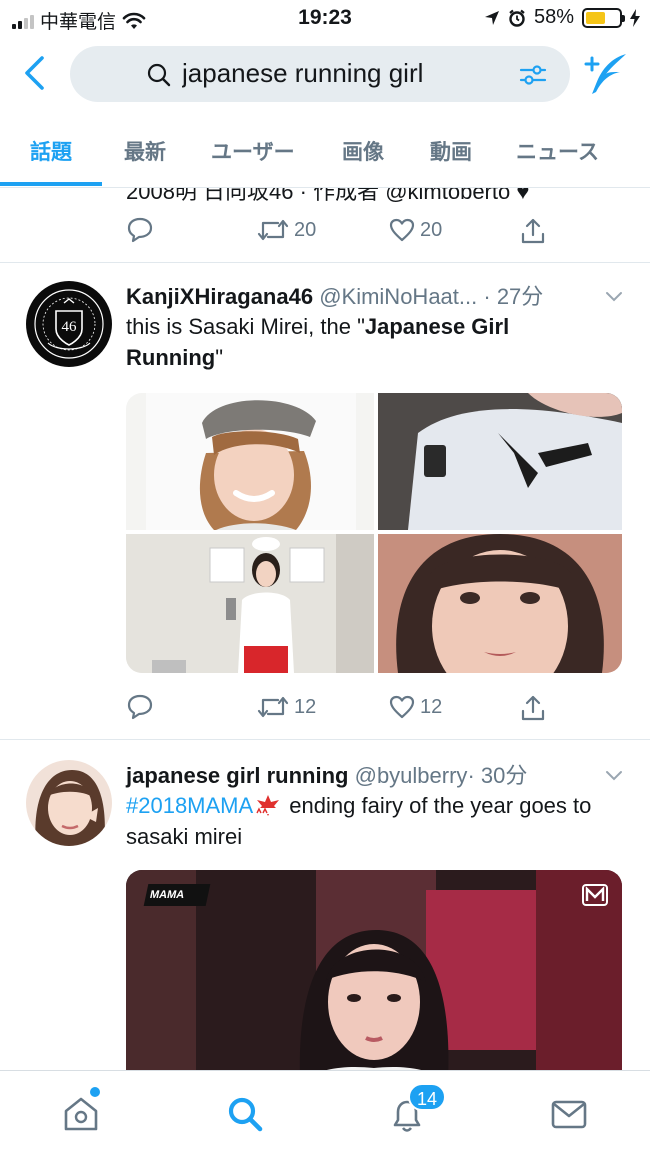 The height and width of the screenshot is (1156, 650). I want to click on battery-fill, so click(595, 17).